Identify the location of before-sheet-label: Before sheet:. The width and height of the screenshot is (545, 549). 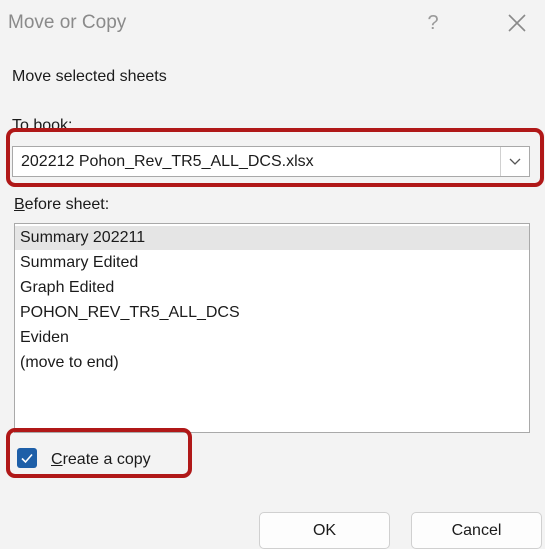
(61, 205).